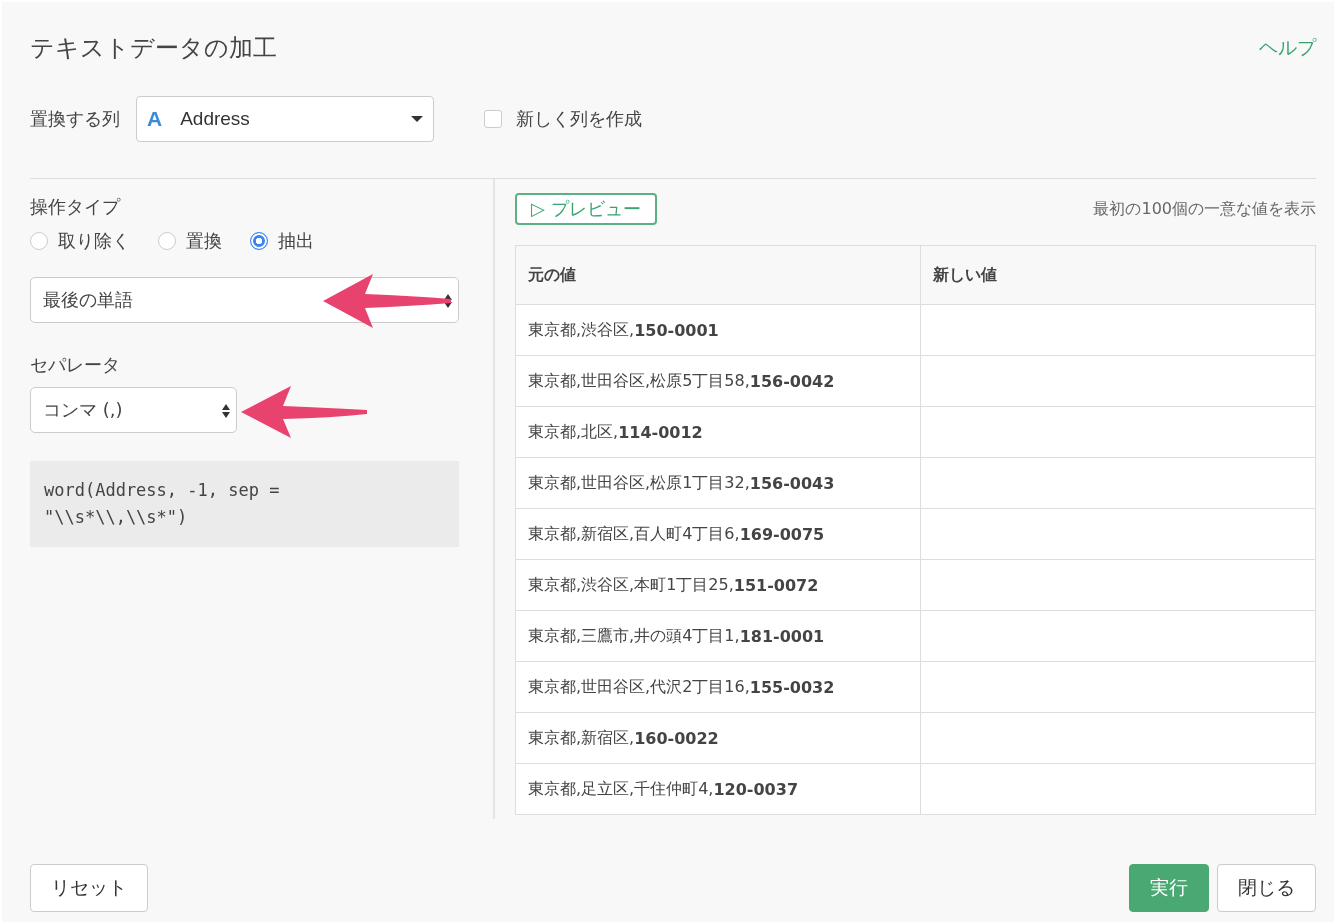  What do you see at coordinates (75, 365) in the screenshot?
I see `section-label: セパレータ` at bounding box center [75, 365].